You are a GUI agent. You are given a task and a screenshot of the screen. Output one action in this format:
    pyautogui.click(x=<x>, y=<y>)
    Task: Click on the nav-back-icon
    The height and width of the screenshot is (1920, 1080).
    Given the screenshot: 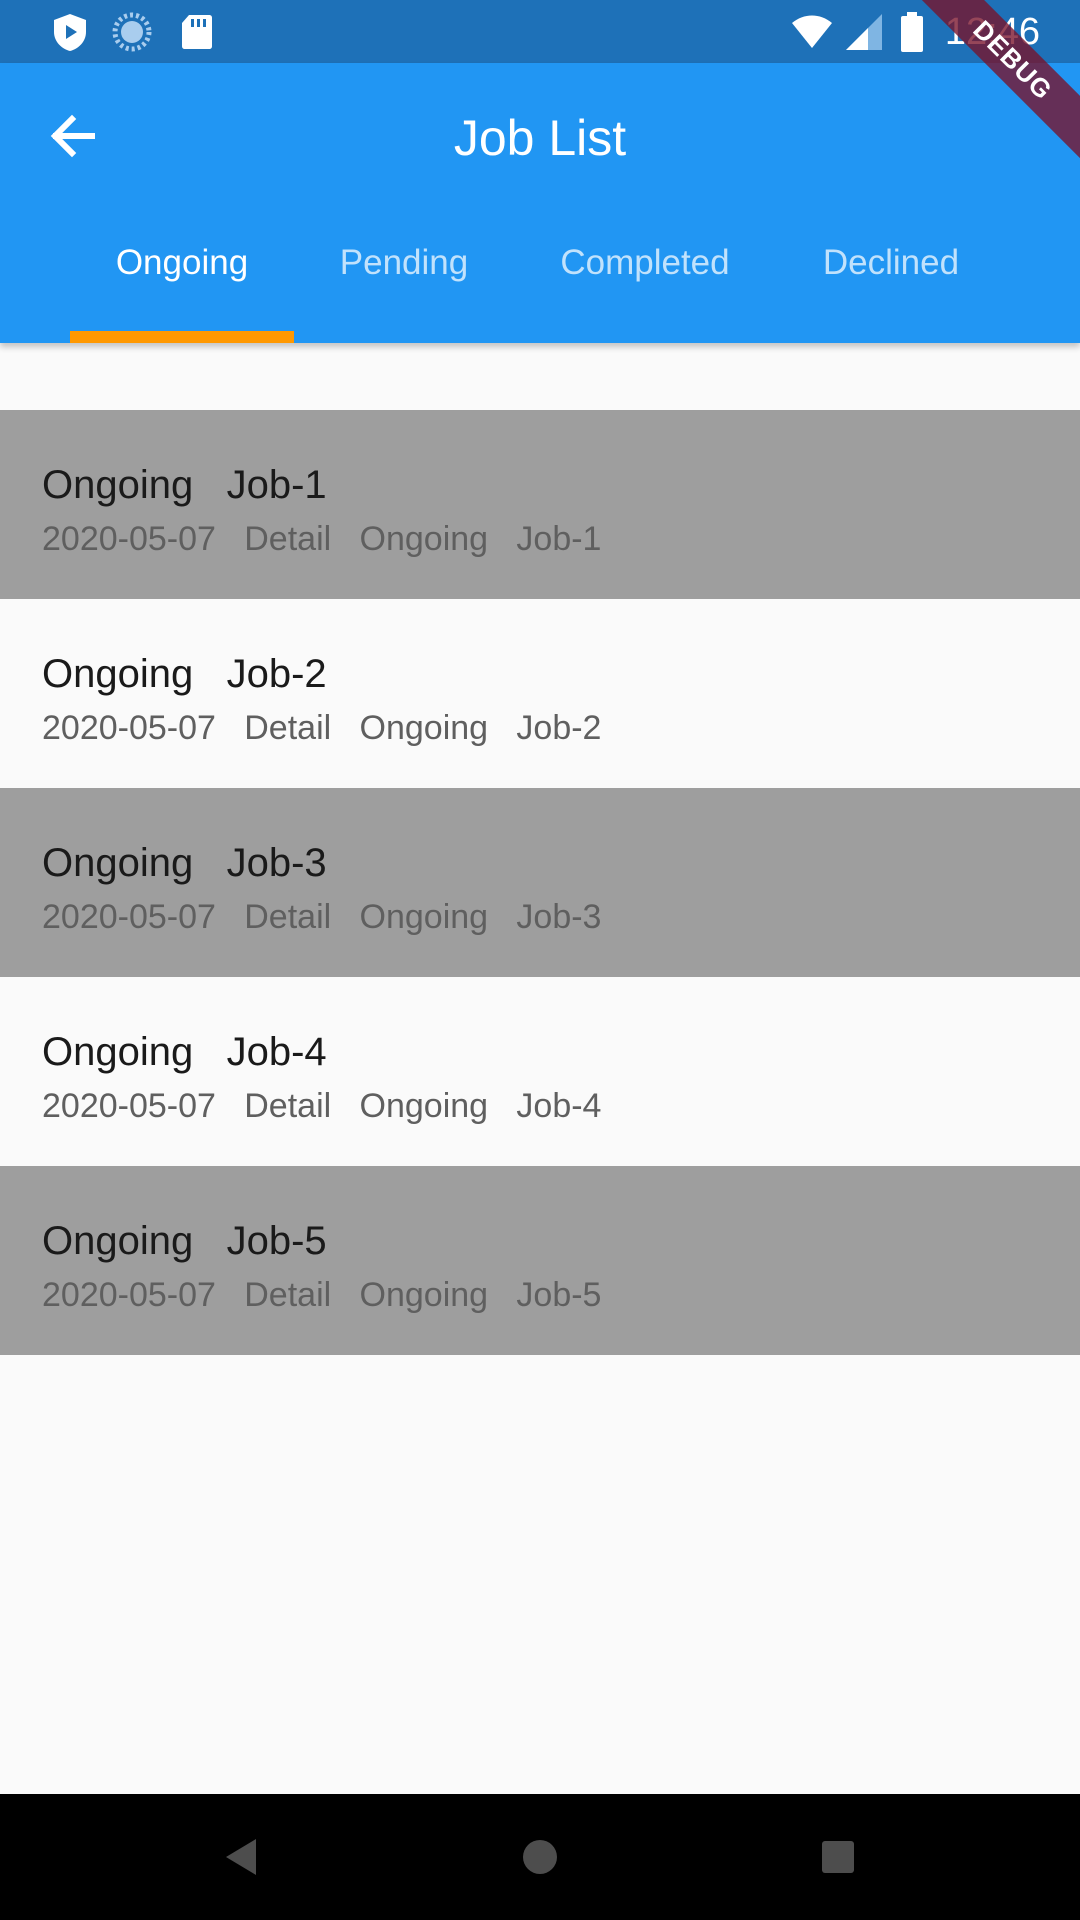 What is the action you would take?
    pyautogui.click(x=242, y=1857)
    